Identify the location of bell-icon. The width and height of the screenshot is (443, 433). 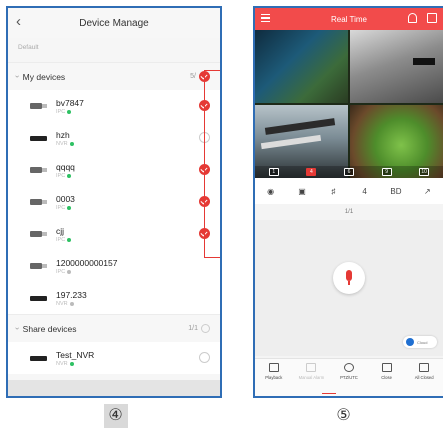
(412, 18).